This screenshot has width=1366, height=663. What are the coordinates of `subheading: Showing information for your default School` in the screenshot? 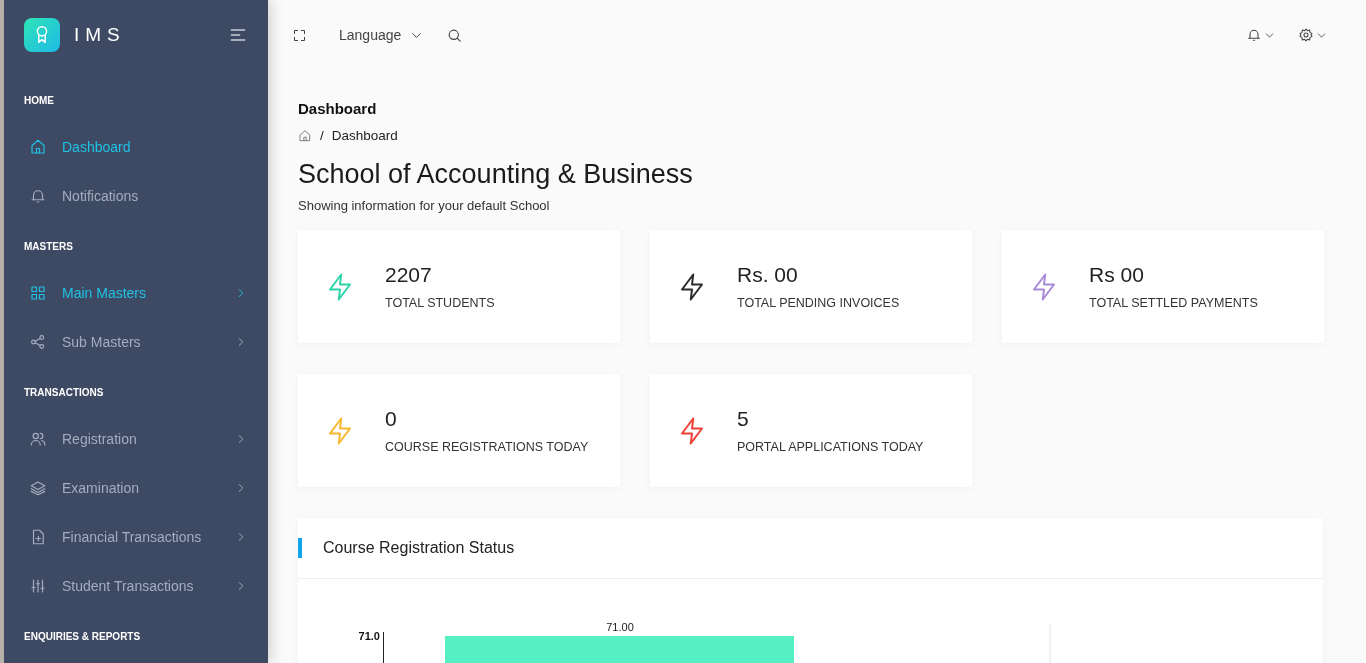 It's located at (424, 205).